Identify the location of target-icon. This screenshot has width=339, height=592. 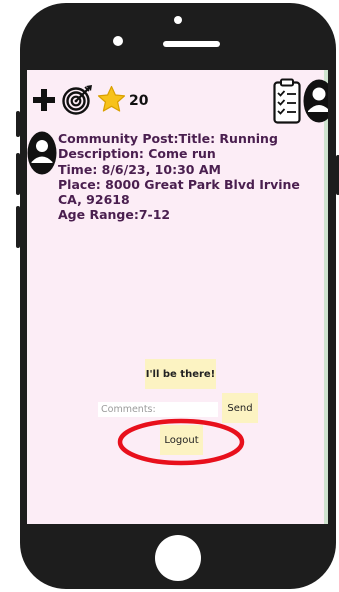
(77, 99).